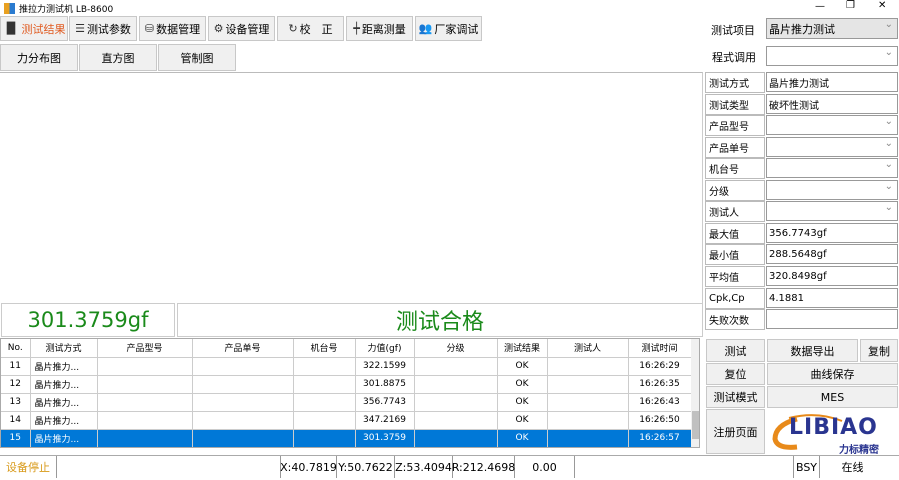  I want to click on column-header: 测试人, so click(588, 348).